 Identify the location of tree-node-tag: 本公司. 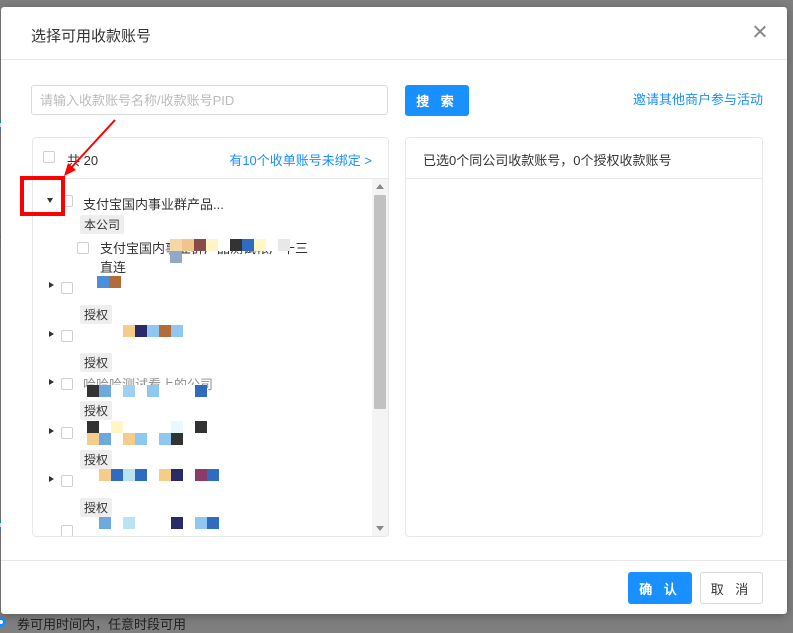
(102, 224).